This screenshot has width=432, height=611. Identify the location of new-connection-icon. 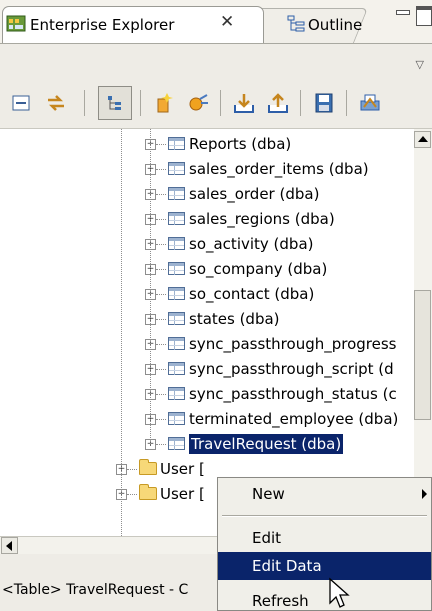
(164, 103).